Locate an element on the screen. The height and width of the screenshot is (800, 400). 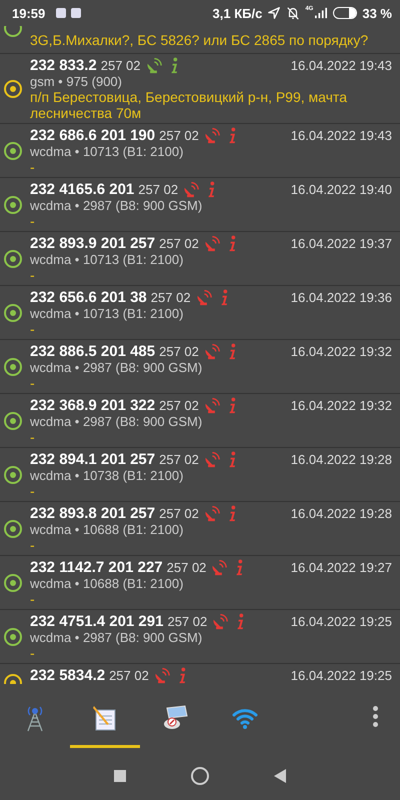
log-entry: 232 886.5 201 485 257 02 16.04.2022 19:32 wcdma • 2987 (B8: 900 GSM) - is located at coordinates (200, 367).